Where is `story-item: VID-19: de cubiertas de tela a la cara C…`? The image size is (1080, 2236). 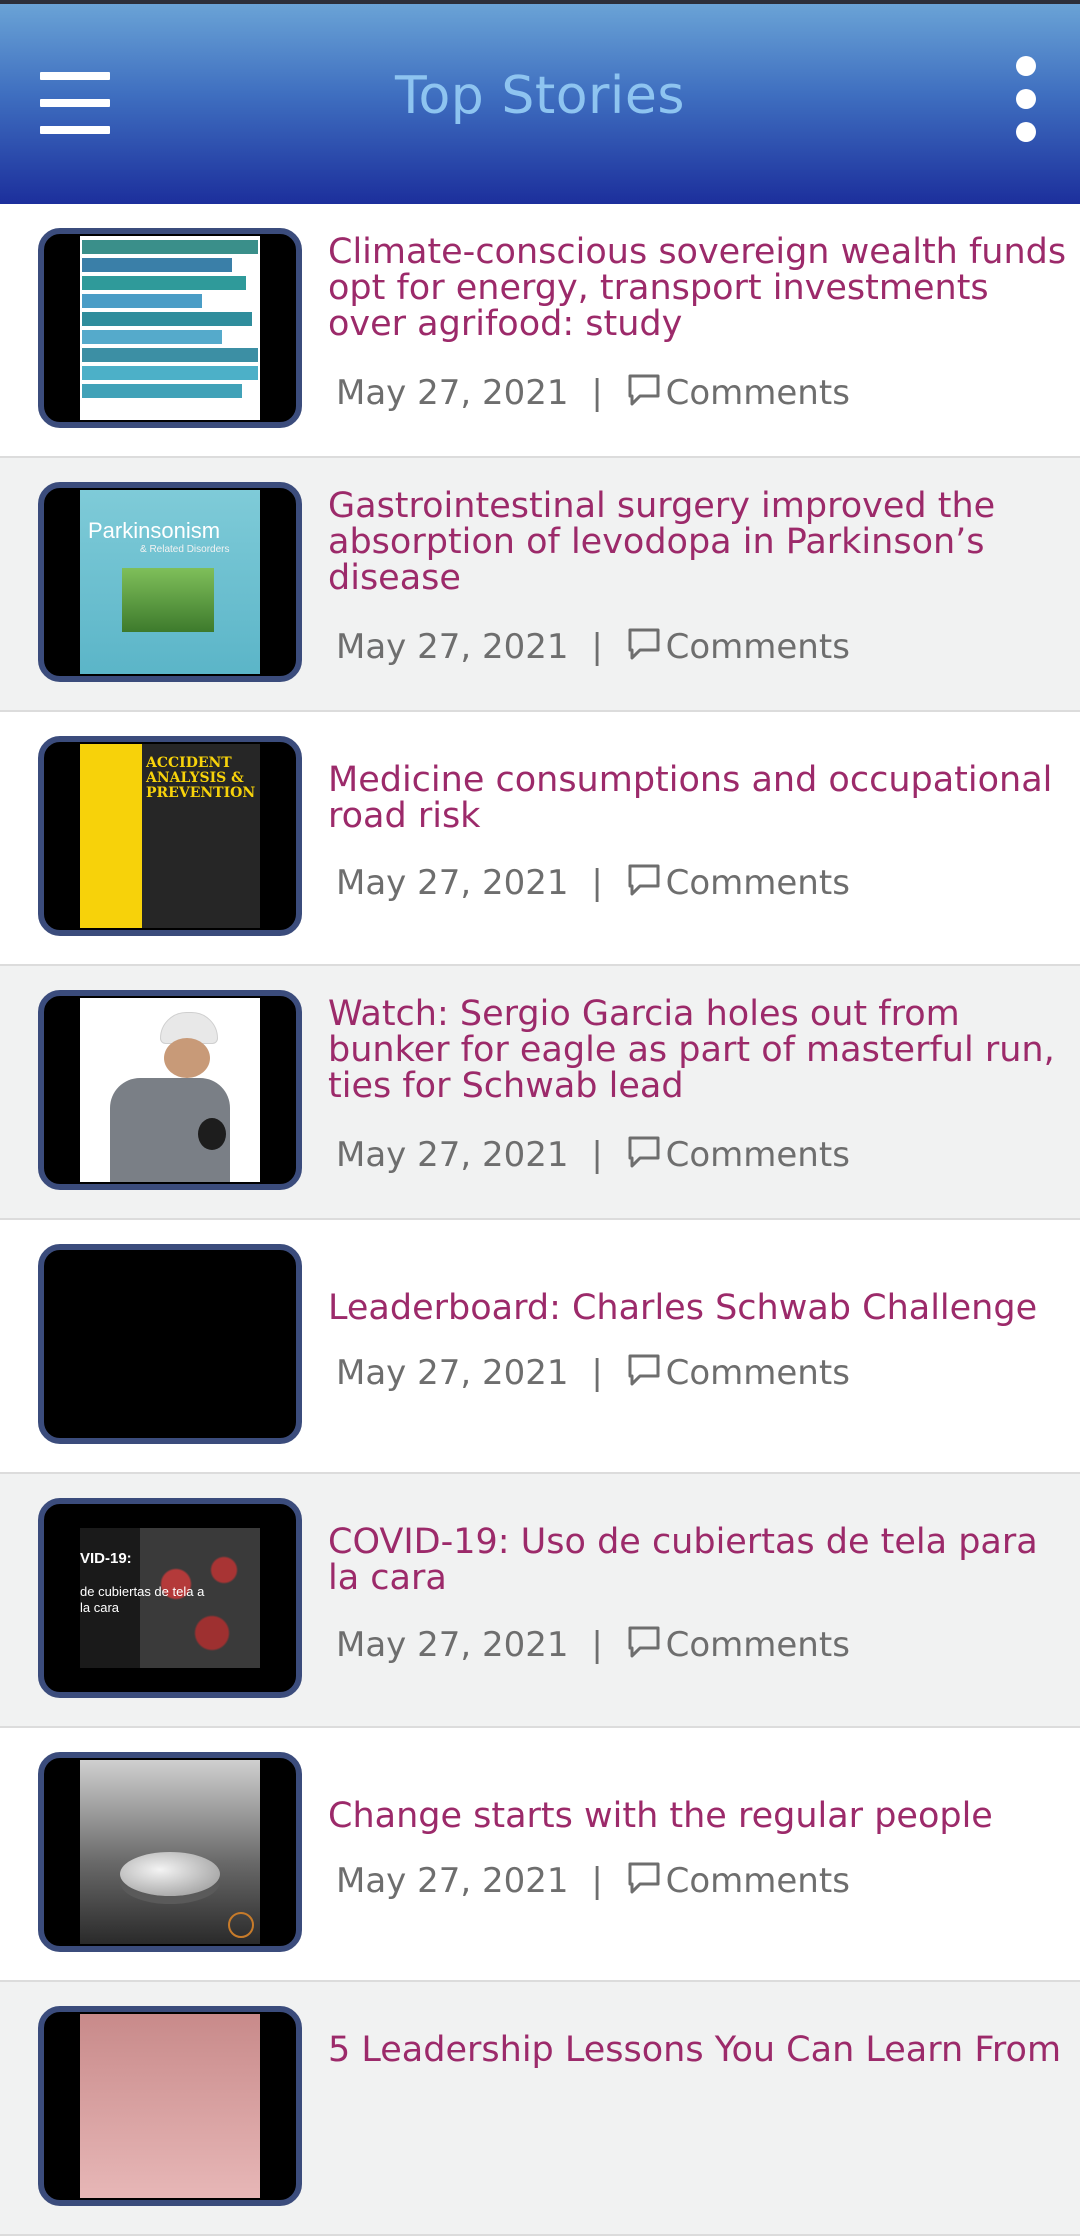 story-item: VID-19: de cubiertas de tela a la cara C… is located at coordinates (540, 1601).